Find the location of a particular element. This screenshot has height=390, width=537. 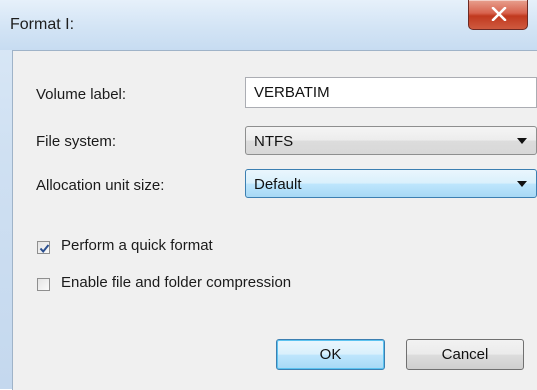

ok-button: OK is located at coordinates (330, 354).